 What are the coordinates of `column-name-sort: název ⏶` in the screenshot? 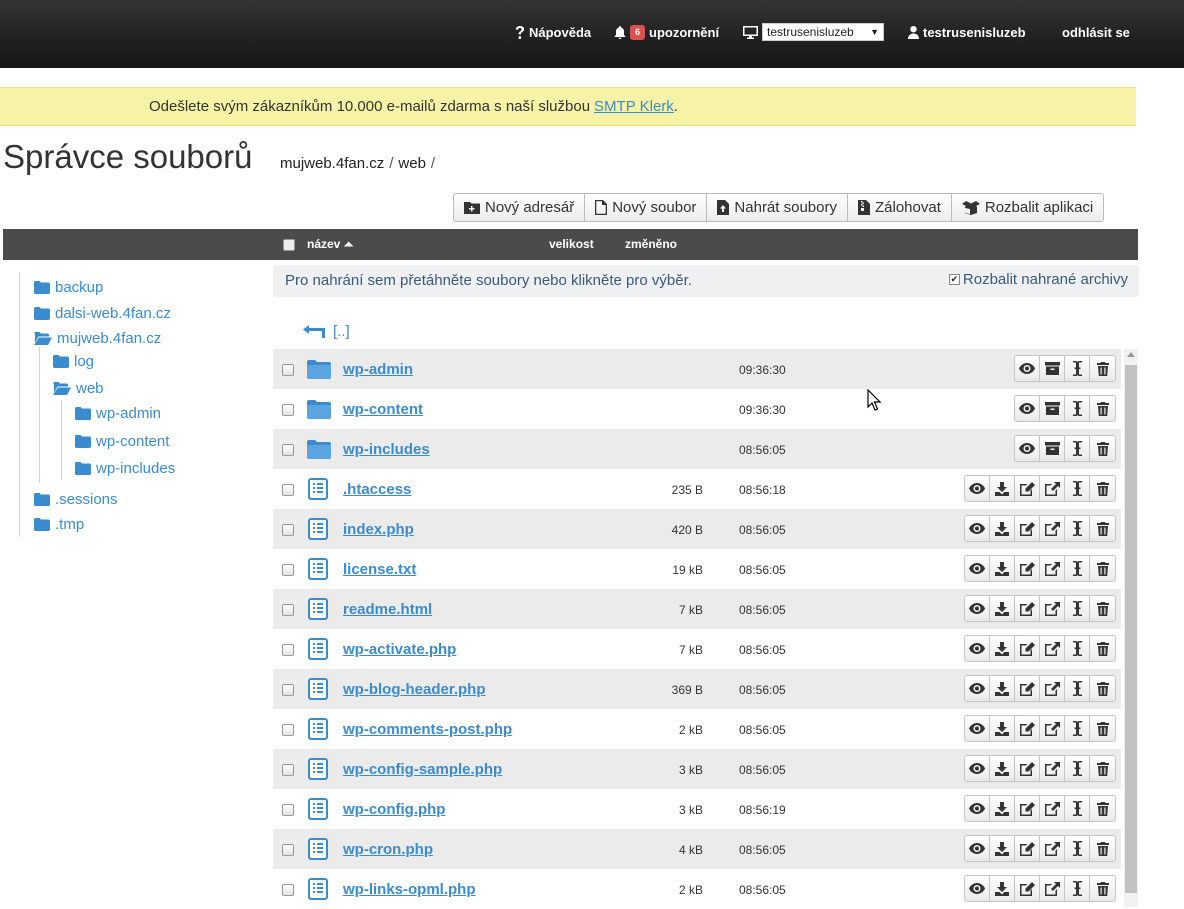 It's located at (330, 244).